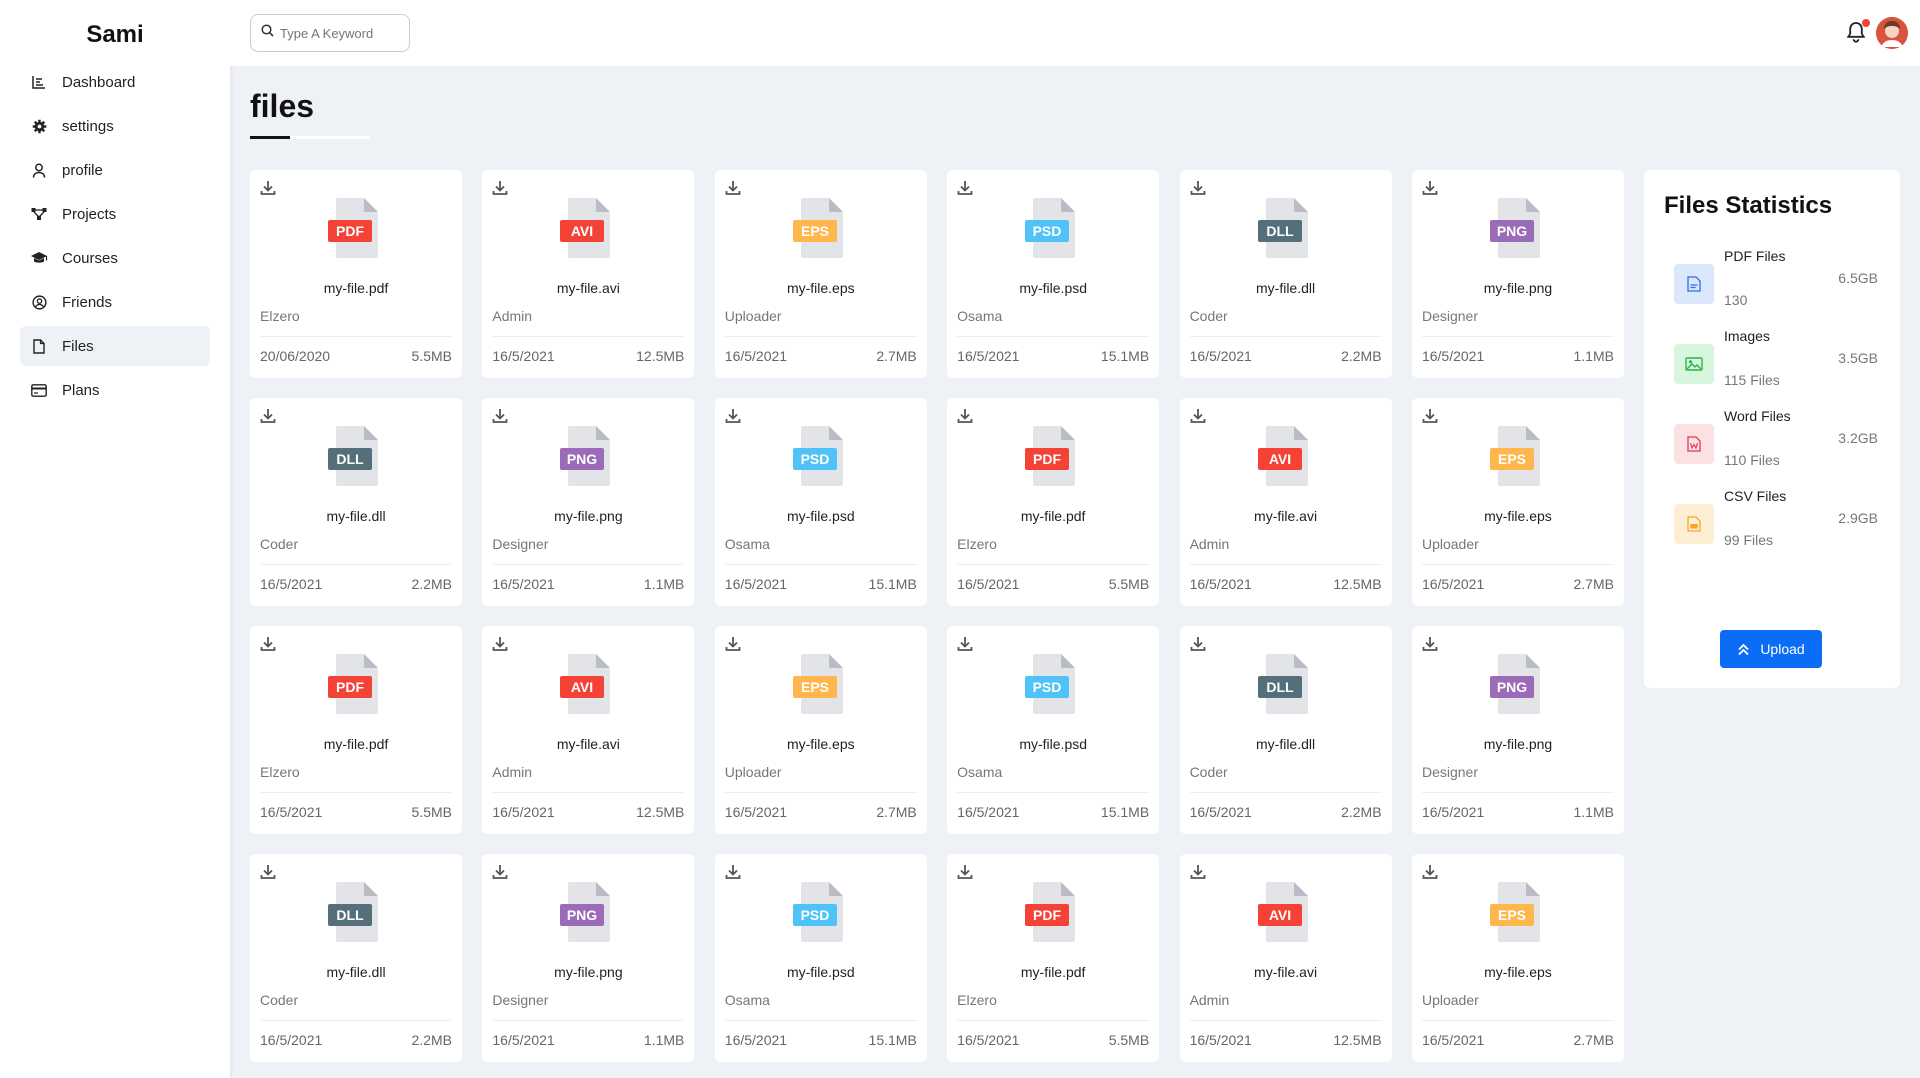  Describe the element at coordinates (115, 126) in the screenshot. I see `sidebar-item-settings: settings` at that location.